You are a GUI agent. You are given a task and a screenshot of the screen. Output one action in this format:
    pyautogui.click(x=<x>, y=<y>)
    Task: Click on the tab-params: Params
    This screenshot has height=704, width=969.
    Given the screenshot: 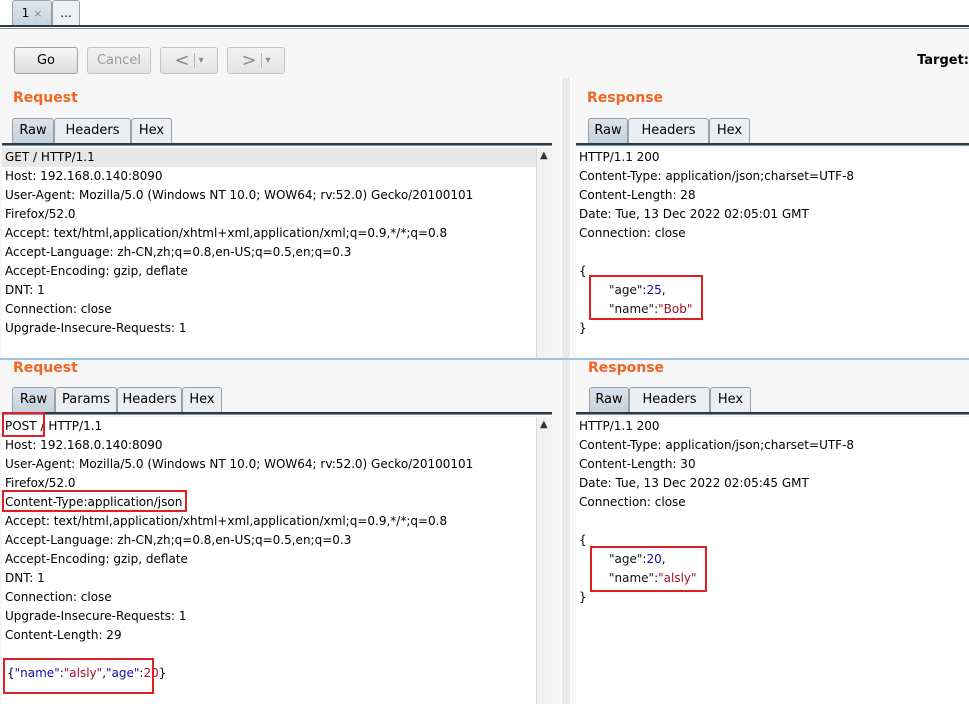 What is the action you would take?
    pyautogui.click(x=86, y=400)
    